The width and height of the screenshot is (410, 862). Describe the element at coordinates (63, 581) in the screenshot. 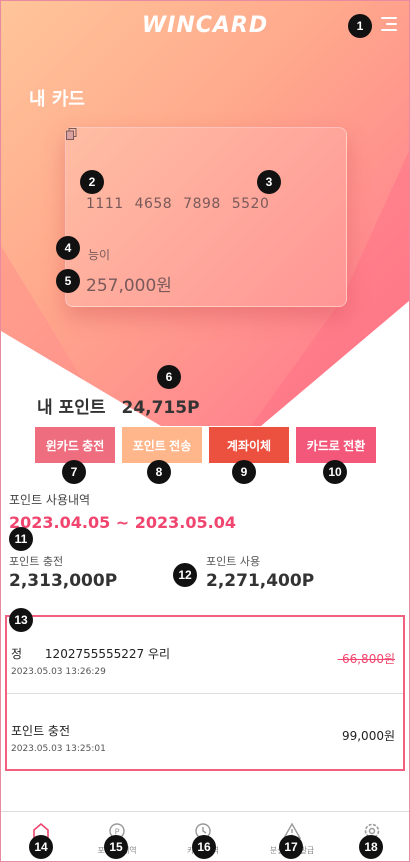

I see `point-charge-value: 2,313,000P` at that location.